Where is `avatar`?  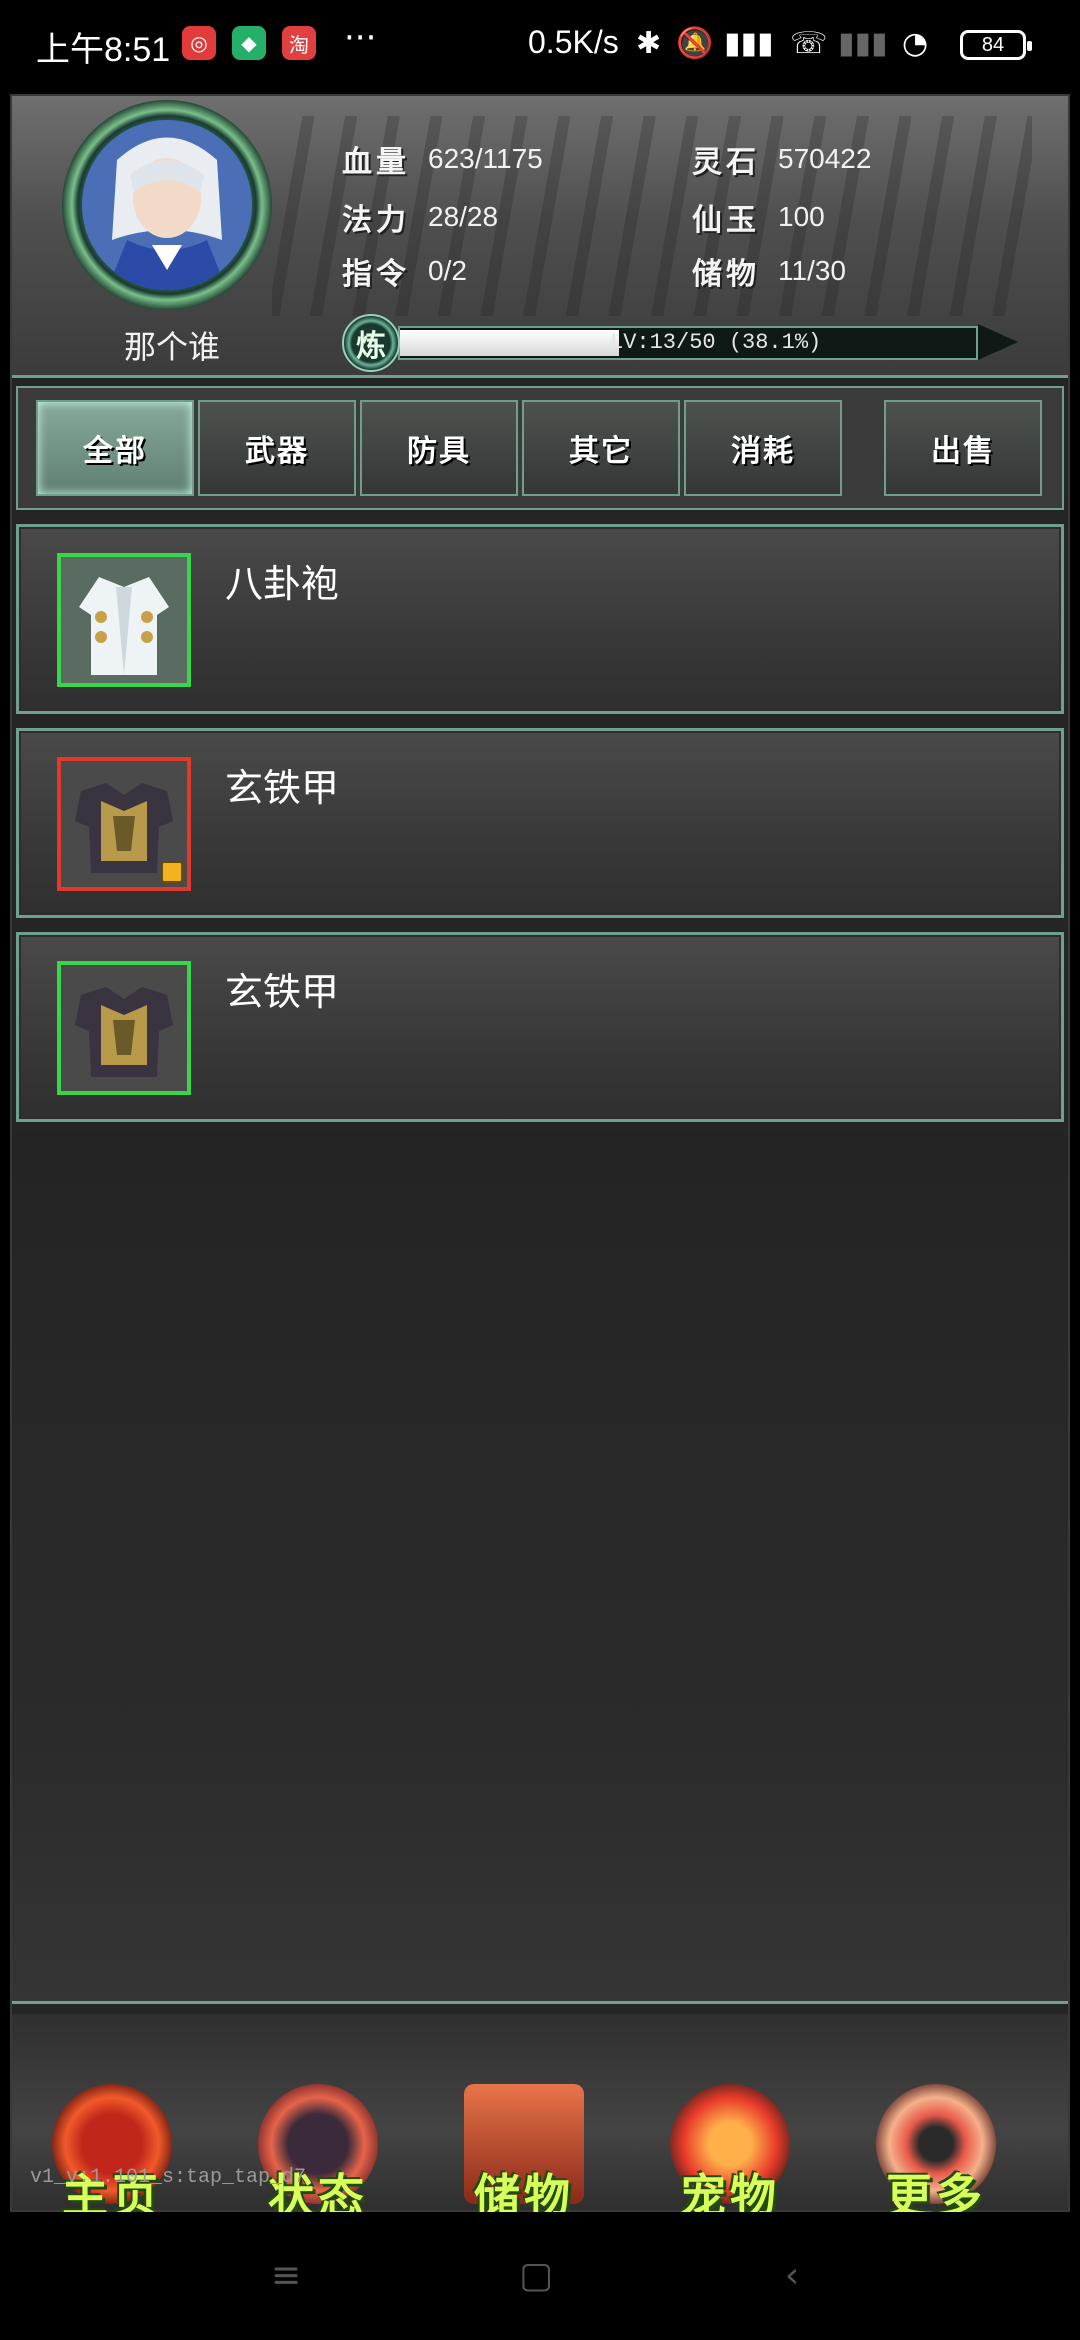 avatar is located at coordinates (167, 205).